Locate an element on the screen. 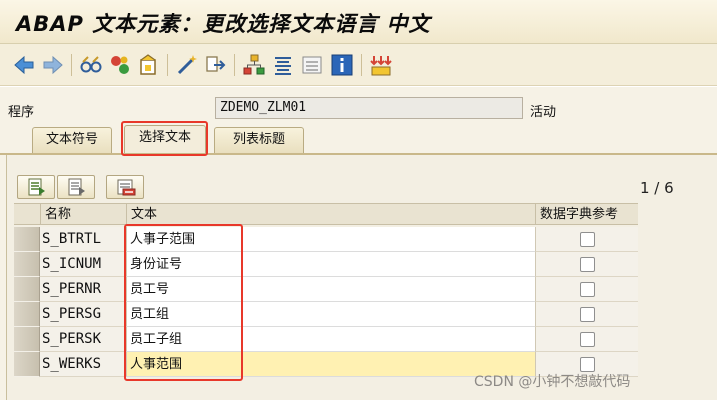 The image size is (717, 400). table-row: S_PERSG 员工组 is located at coordinates (326, 314).